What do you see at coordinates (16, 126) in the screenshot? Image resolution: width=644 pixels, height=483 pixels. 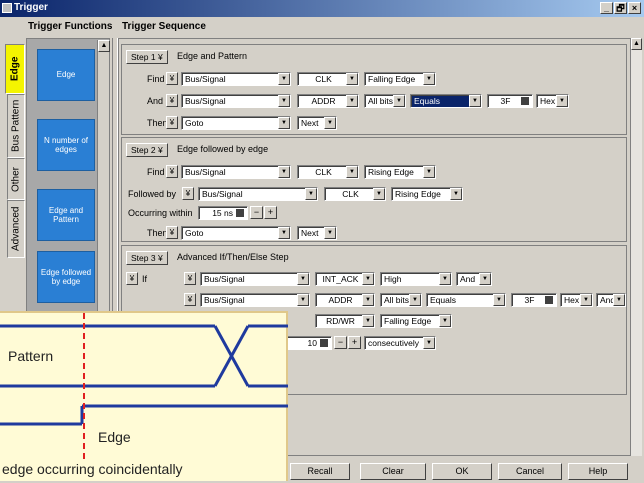 I see `tab-bus-pattern: Bus Pattern` at bounding box center [16, 126].